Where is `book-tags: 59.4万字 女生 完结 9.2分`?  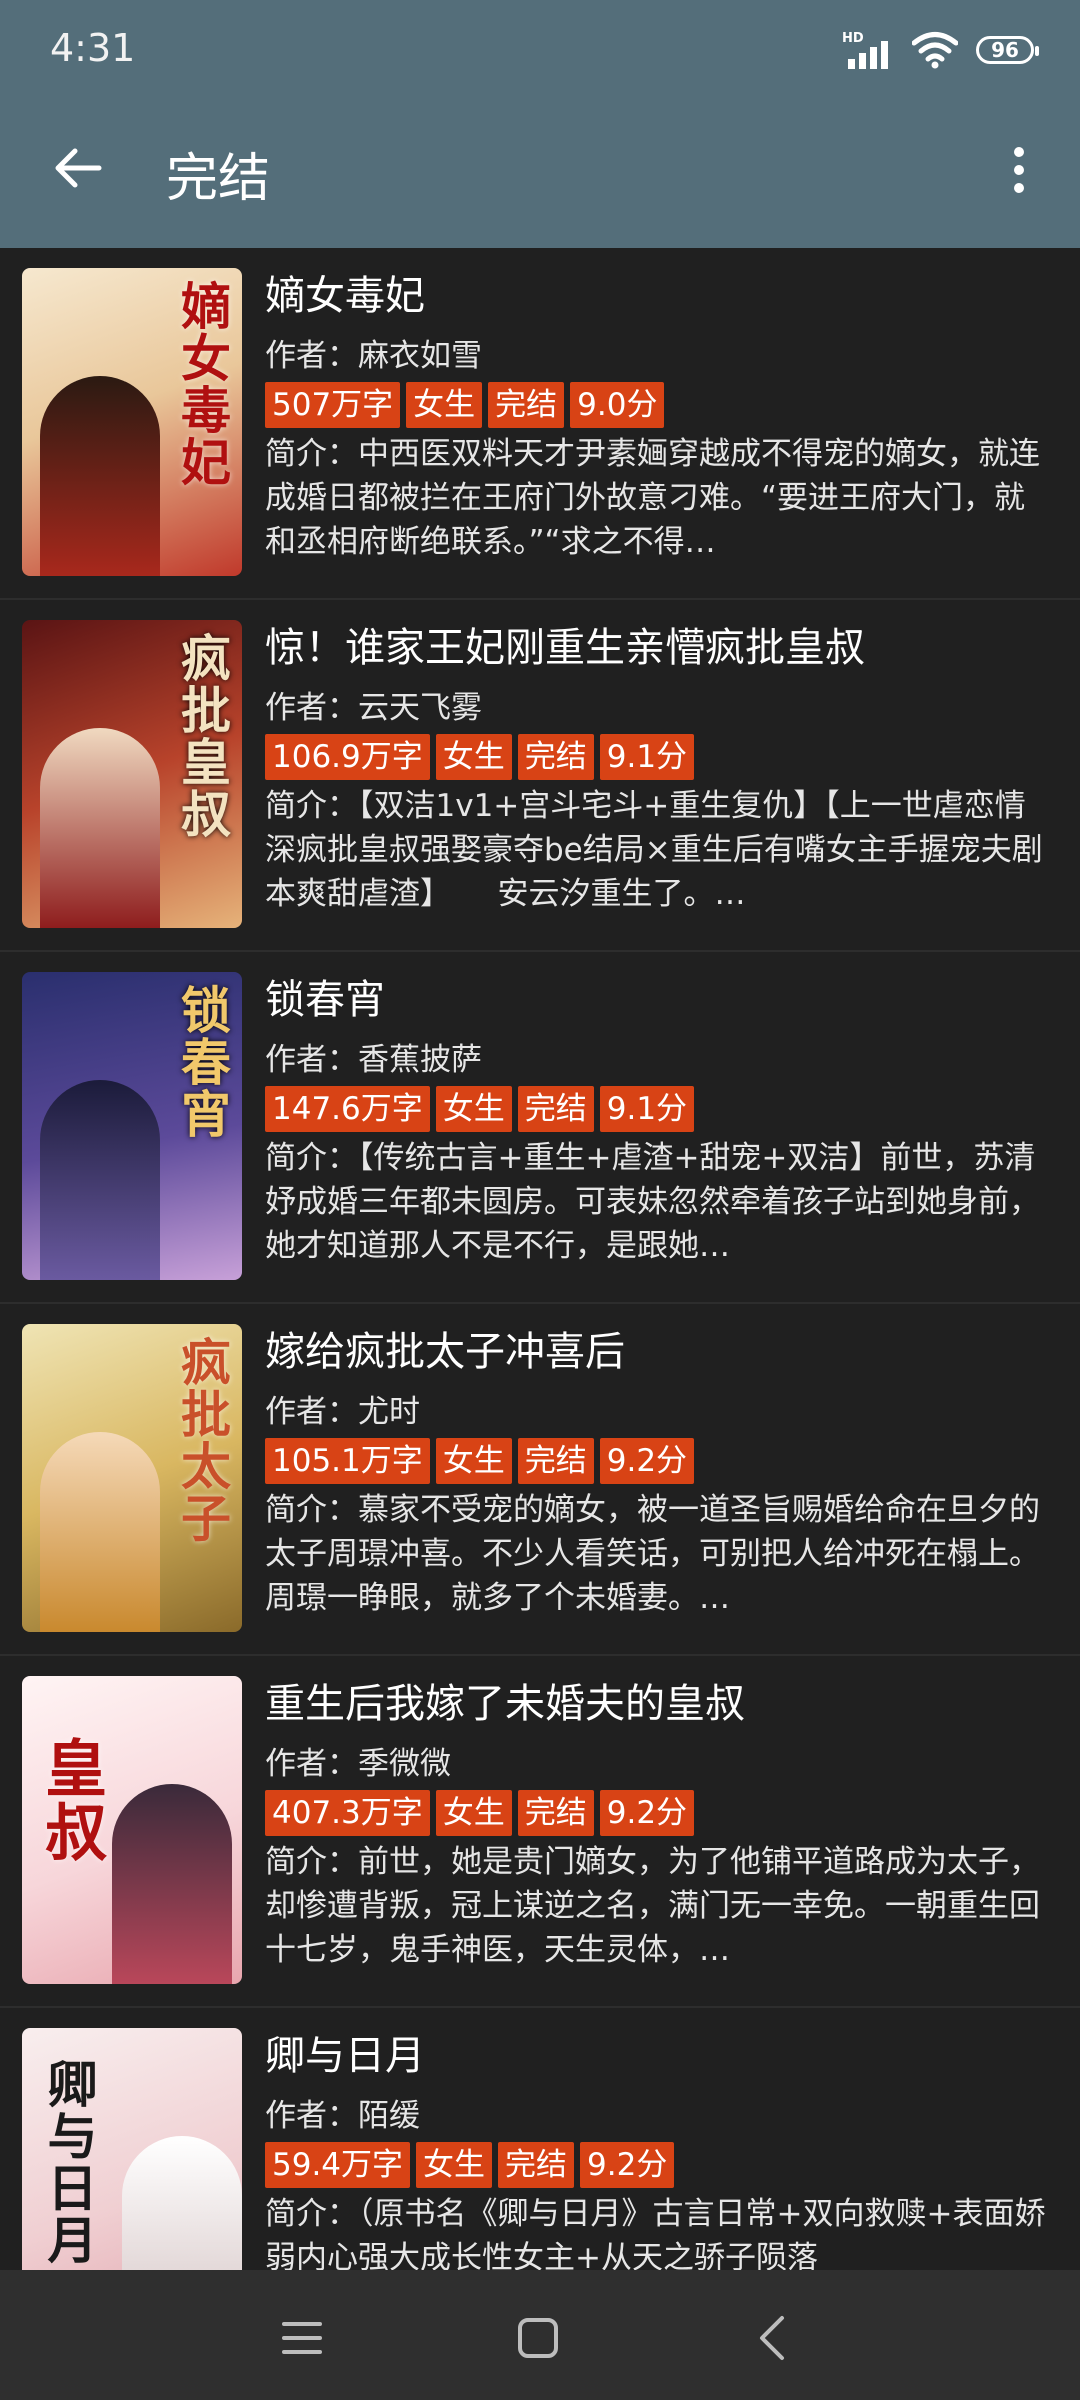 book-tags: 59.4万字 女生 完结 9.2分 is located at coordinates (657, 2165).